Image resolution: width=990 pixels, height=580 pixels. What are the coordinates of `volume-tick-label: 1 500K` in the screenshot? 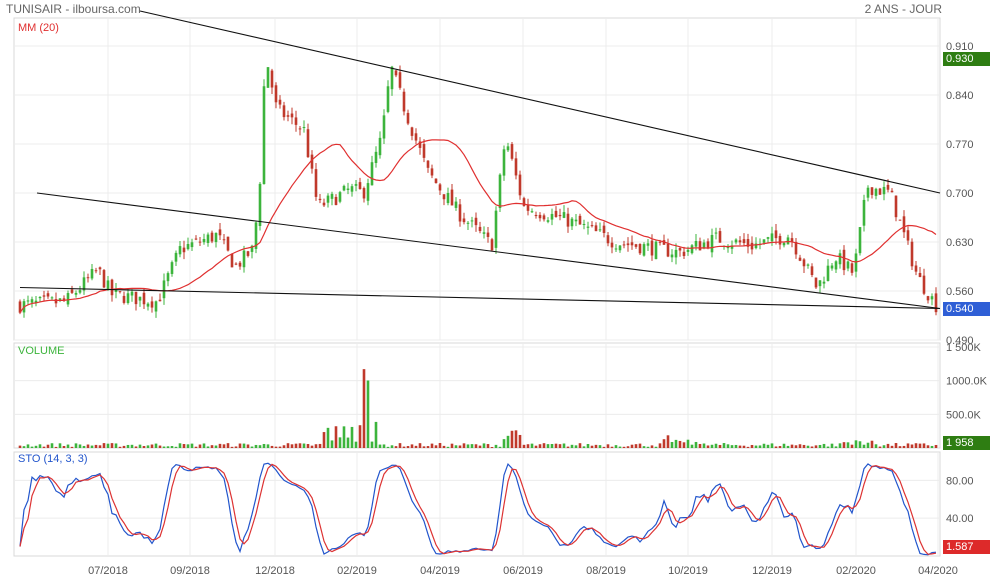 It's located at (964, 348).